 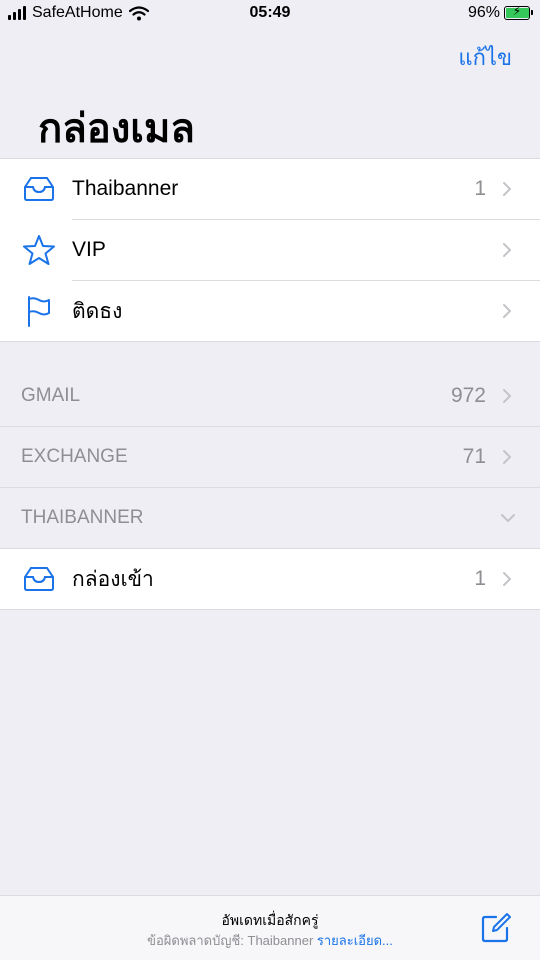 What do you see at coordinates (483, 12) in the screenshot?
I see `battery-percent: 96%` at bounding box center [483, 12].